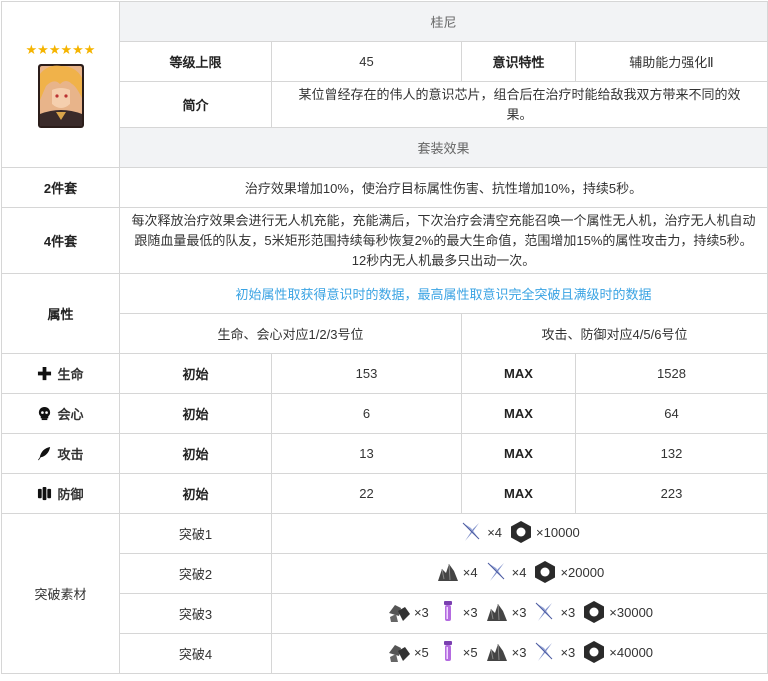 The image size is (768, 681). What do you see at coordinates (60, 240) in the screenshot?
I see `four-piece-label: 4件套` at bounding box center [60, 240].